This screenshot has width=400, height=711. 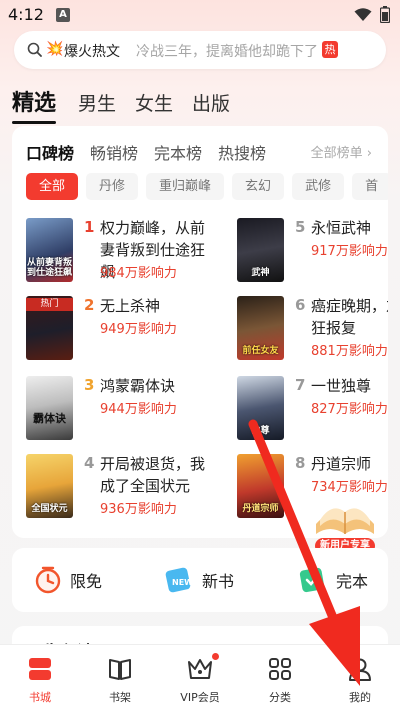 I want to click on tab-bestseller-rank: 畅销榜, so click(x=114, y=152).